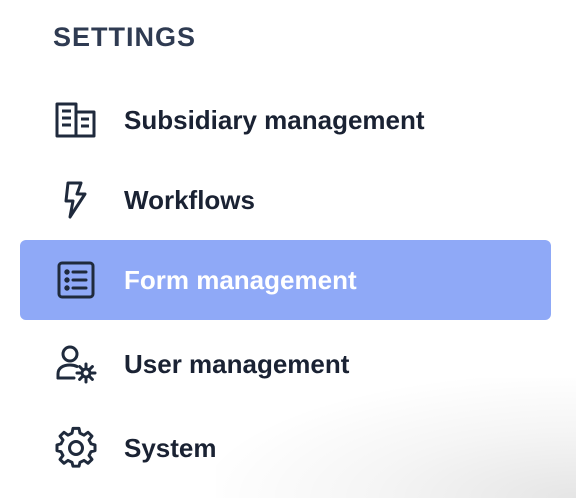 Image resolution: width=576 pixels, height=498 pixels. What do you see at coordinates (274, 119) in the screenshot?
I see `nav-label-subsidiary-management: Subsidiary management` at bounding box center [274, 119].